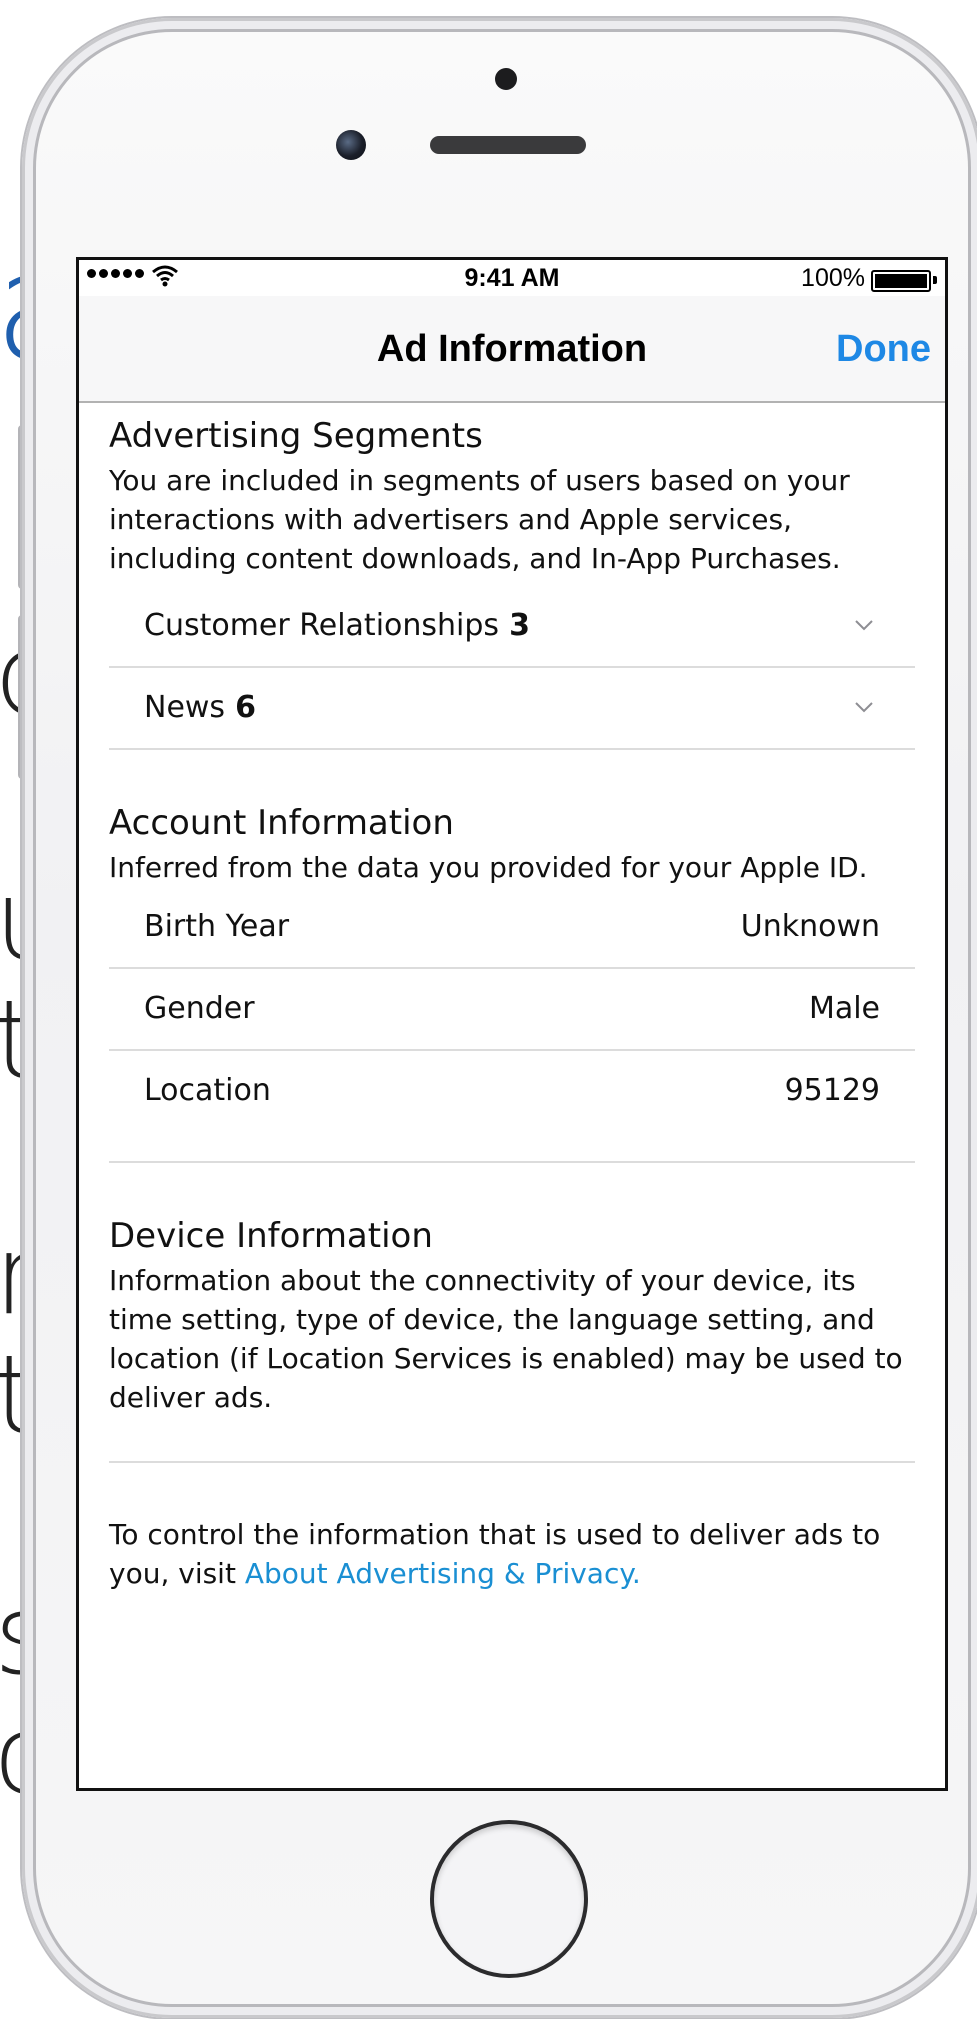 This screenshot has width=977, height=2019. I want to click on segment-count: 6, so click(245, 707).